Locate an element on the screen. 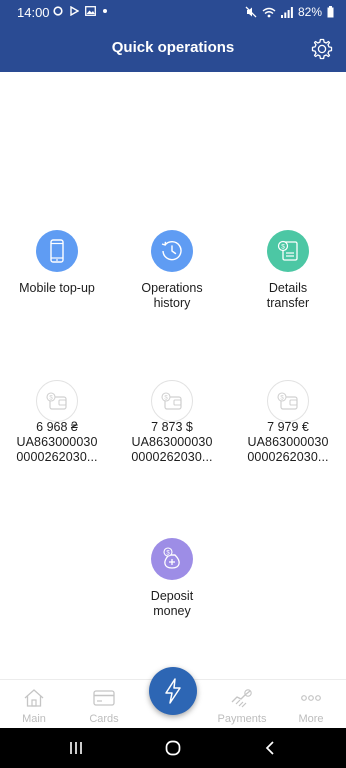 This screenshot has height=768, width=346. mobile-topup-icon-circle is located at coordinates (57, 251).